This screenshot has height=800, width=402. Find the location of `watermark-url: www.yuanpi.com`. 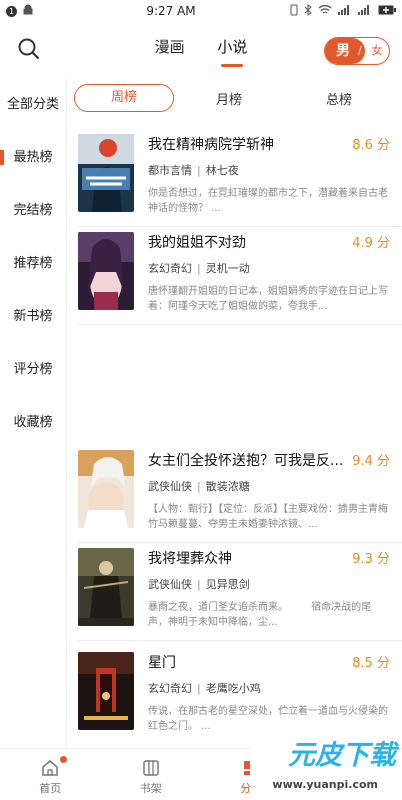

watermark-url: www.yuanpi.com is located at coordinates (325, 784).